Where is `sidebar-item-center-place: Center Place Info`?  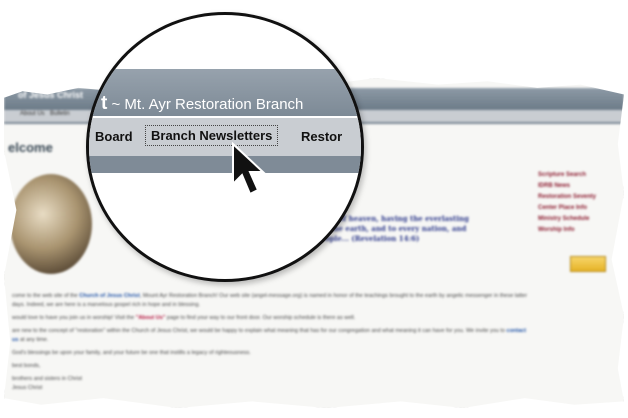
sidebar-item-center-place: Center Place Info is located at coordinates (581, 208).